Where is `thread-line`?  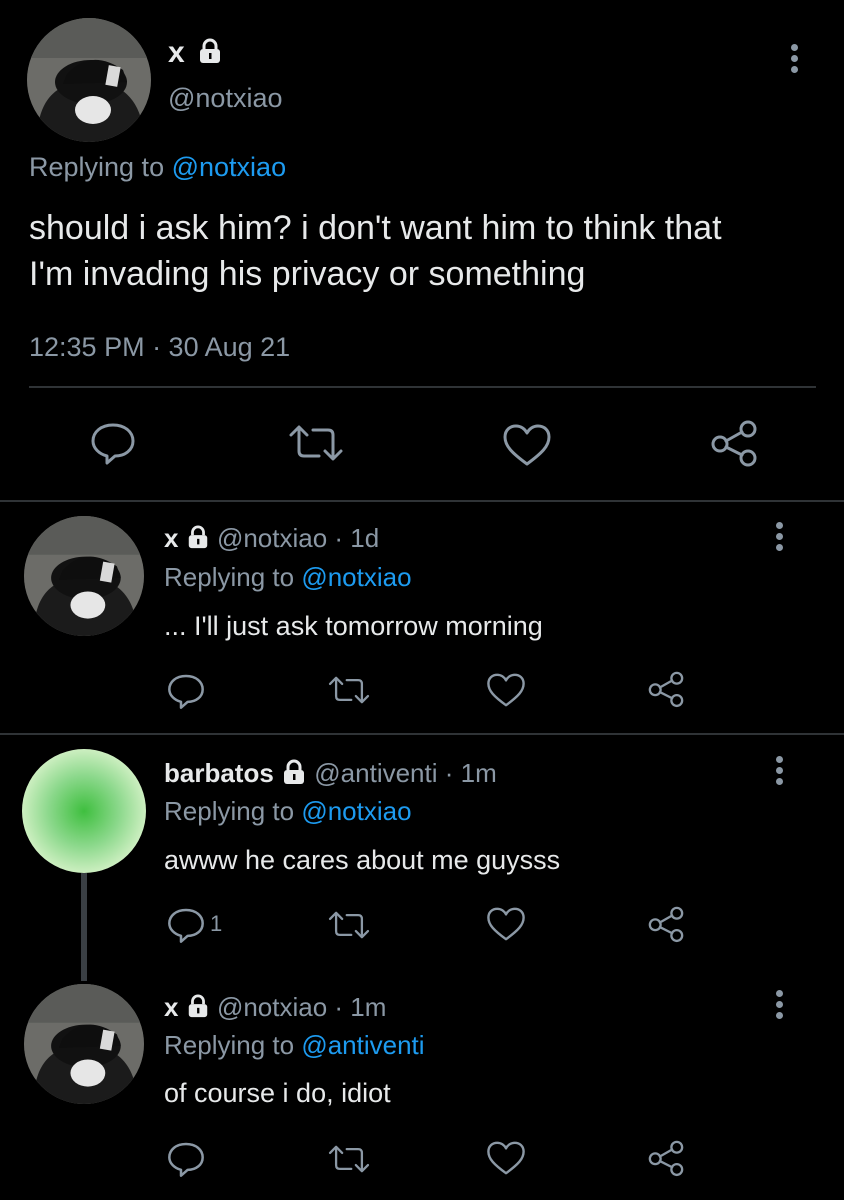 thread-line is located at coordinates (84, 927).